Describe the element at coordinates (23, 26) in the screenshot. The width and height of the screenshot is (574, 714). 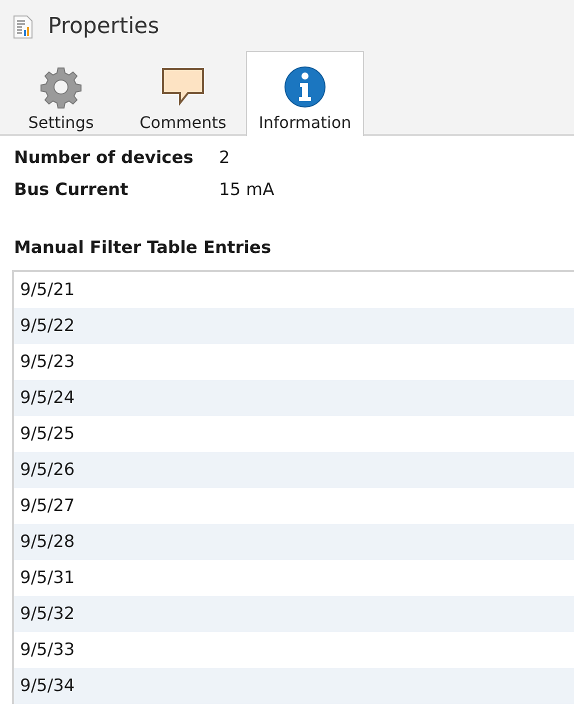
I see `document-chart-icon` at that location.